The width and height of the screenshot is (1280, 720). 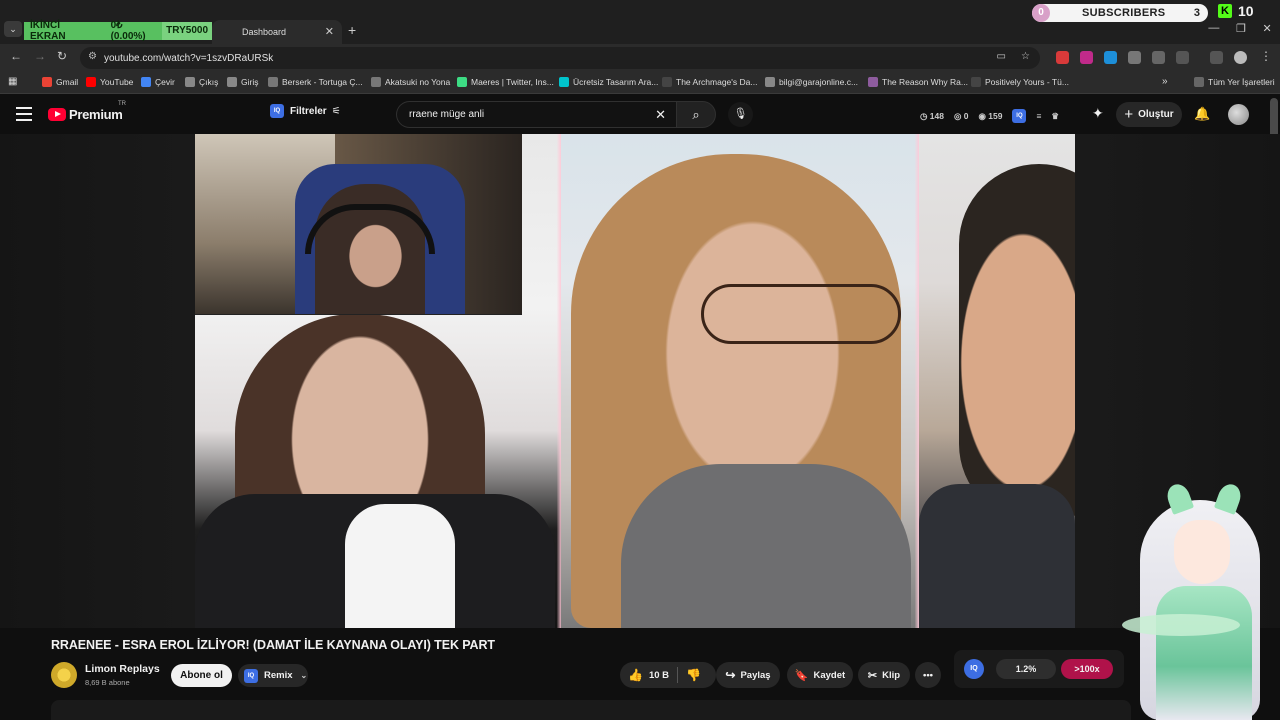 I want to click on subscribers-count-right: 3, so click(x=1196, y=13).